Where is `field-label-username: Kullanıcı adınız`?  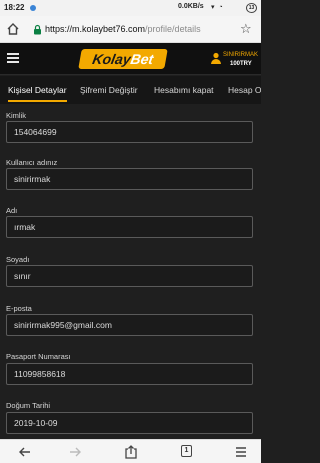
field-label-username: Kullanıcı adınız is located at coordinates (32, 162).